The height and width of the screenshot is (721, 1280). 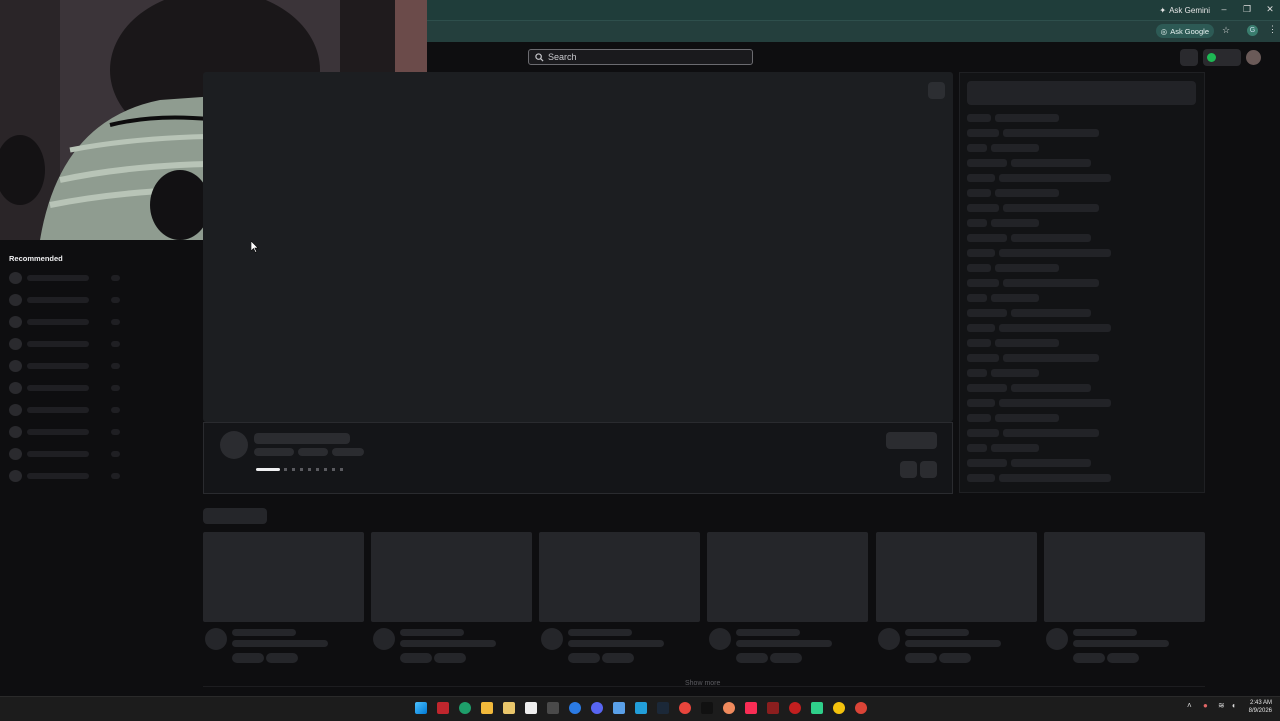 What do you see at coordinates (465, 708) in the screenshot?
I see `edge-icon` at bounding box center [465, 708].